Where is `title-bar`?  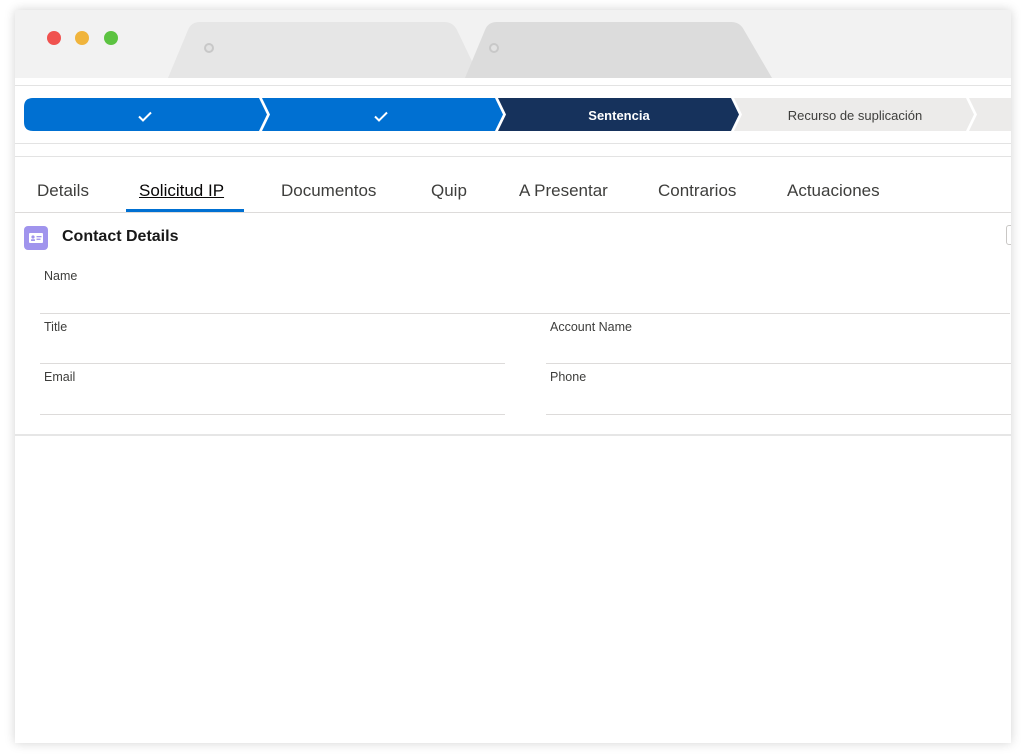 title-bar is located at coordinates (513, 44).